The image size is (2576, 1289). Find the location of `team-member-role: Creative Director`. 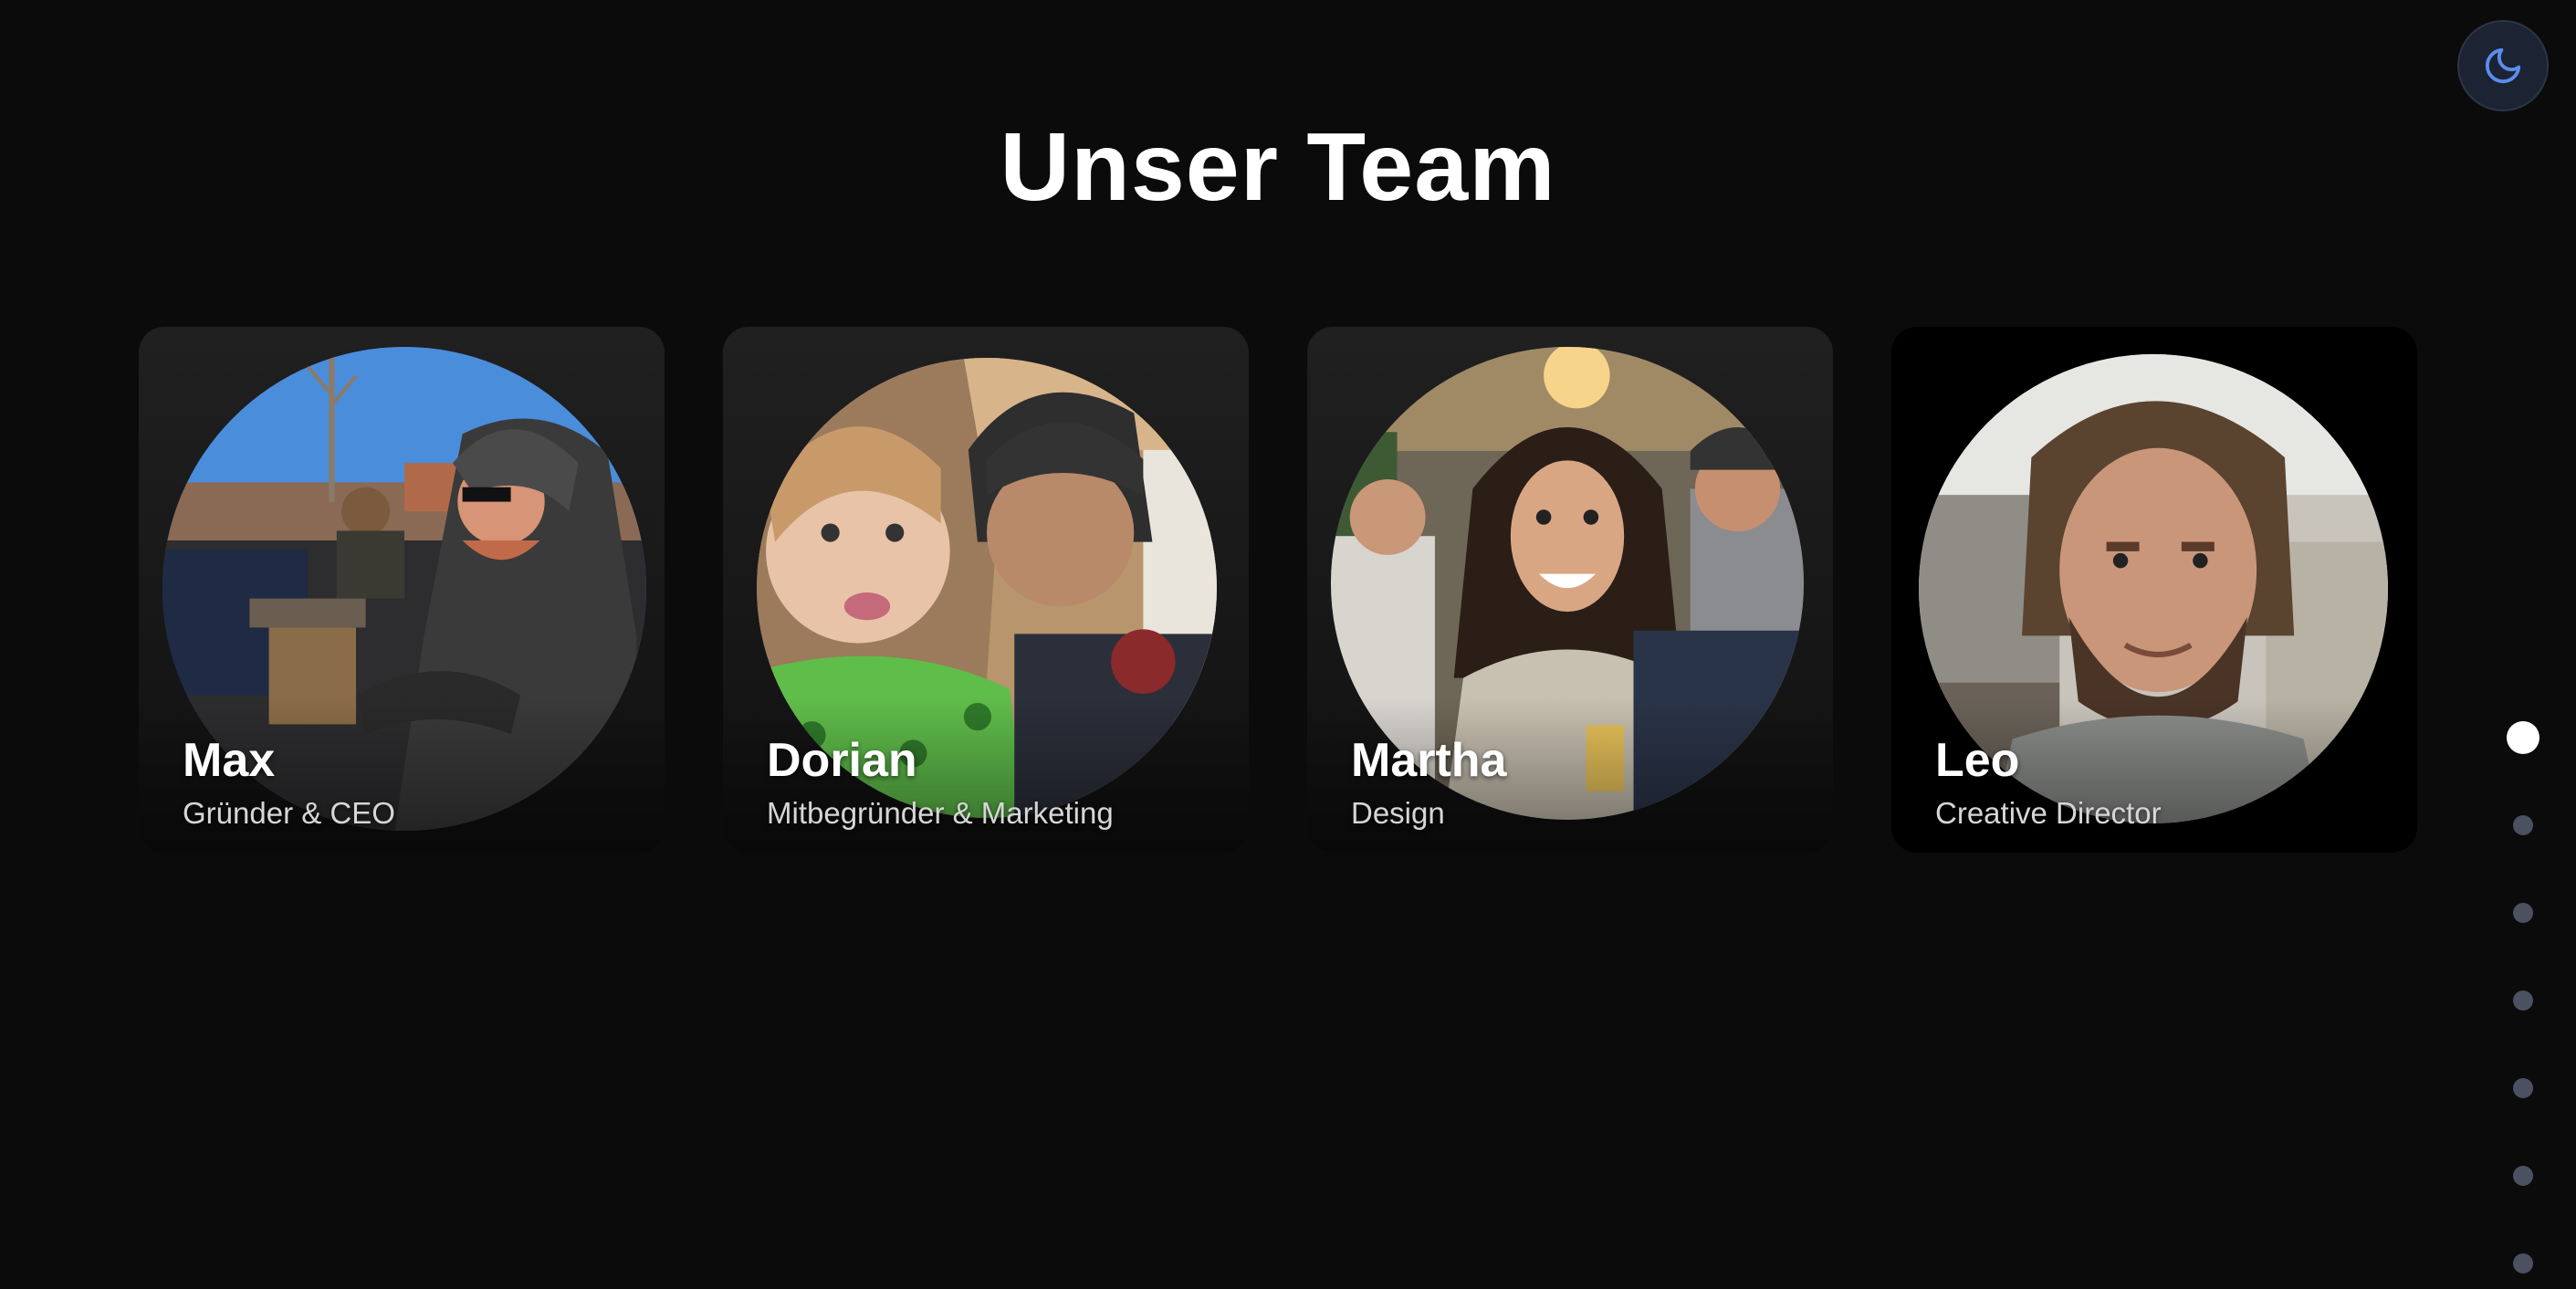

team-member-role: Creative Director is located at coordinates (2048, 813).